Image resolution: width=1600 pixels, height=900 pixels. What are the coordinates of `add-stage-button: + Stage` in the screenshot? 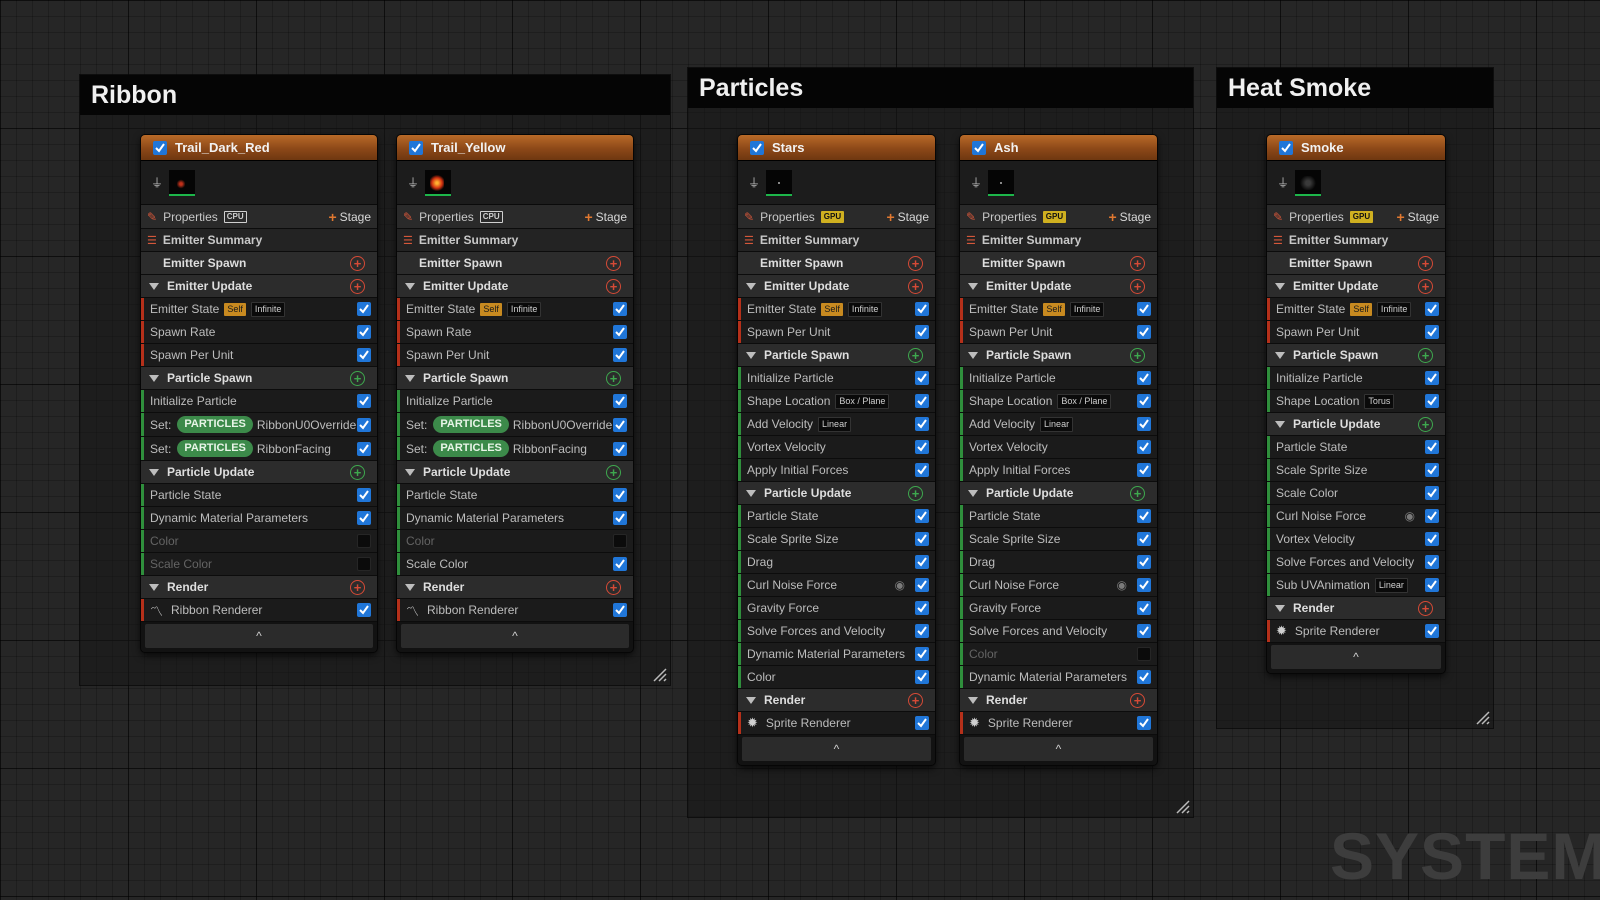 It's located at (907, 217).